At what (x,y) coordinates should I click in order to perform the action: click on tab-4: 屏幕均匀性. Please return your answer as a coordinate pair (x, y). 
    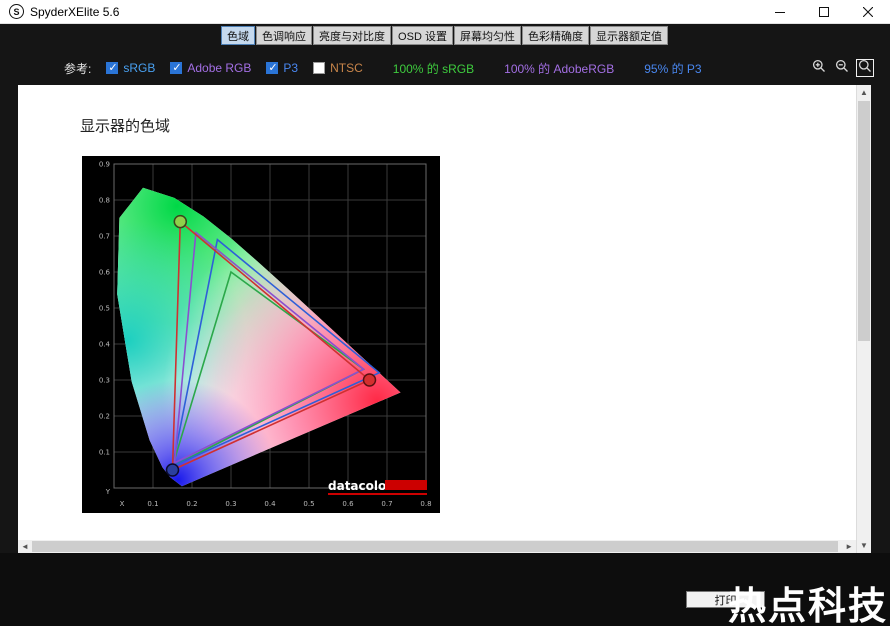
    Looking at the image, I should click on (487, 35).